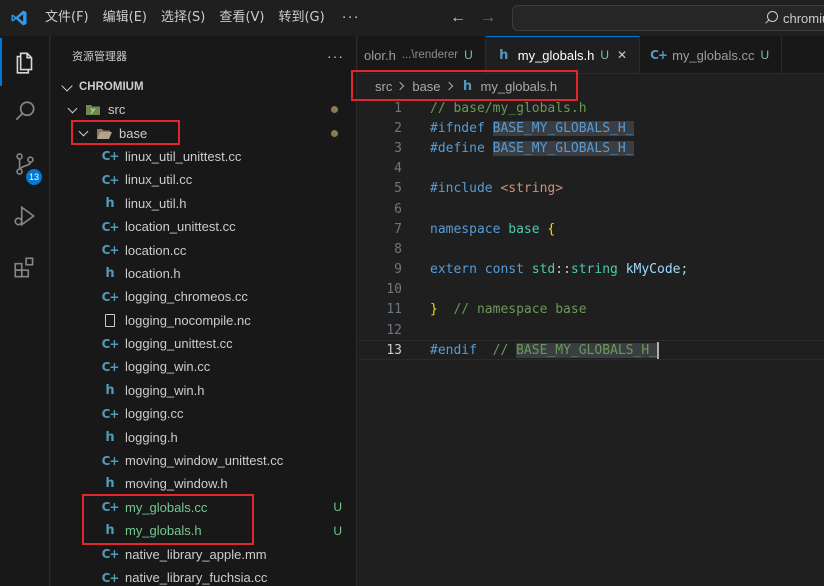 This screenshot has height=586, width=824. I want to click on code-line: 1 // base/my_globals.h, so click(591, 108).